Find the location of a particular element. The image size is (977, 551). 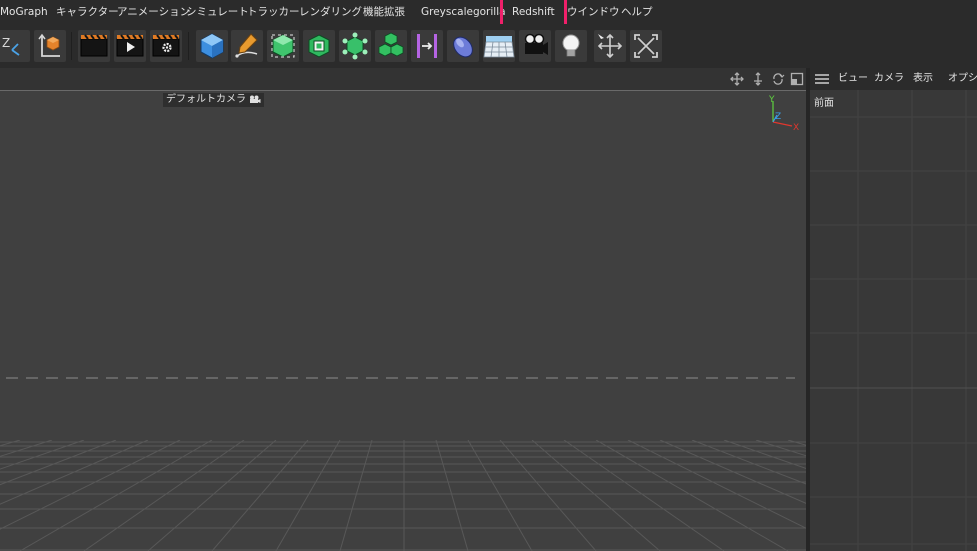

pen-tool-button is located at coordinates (247, 46).